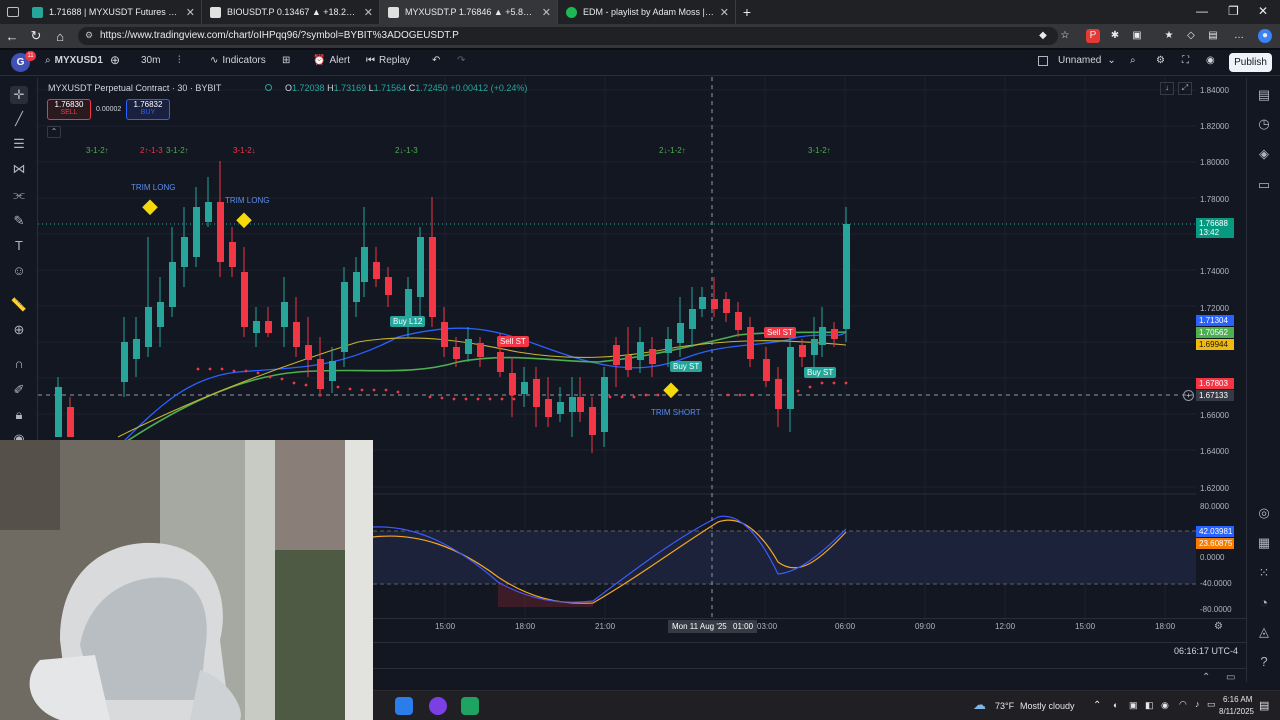 This screenshot has width=1280, height=720. What do you see at coordinates (461, 60) in the screenshot?
I see `redo-icon: ↷` at bounding box center [461, 60].